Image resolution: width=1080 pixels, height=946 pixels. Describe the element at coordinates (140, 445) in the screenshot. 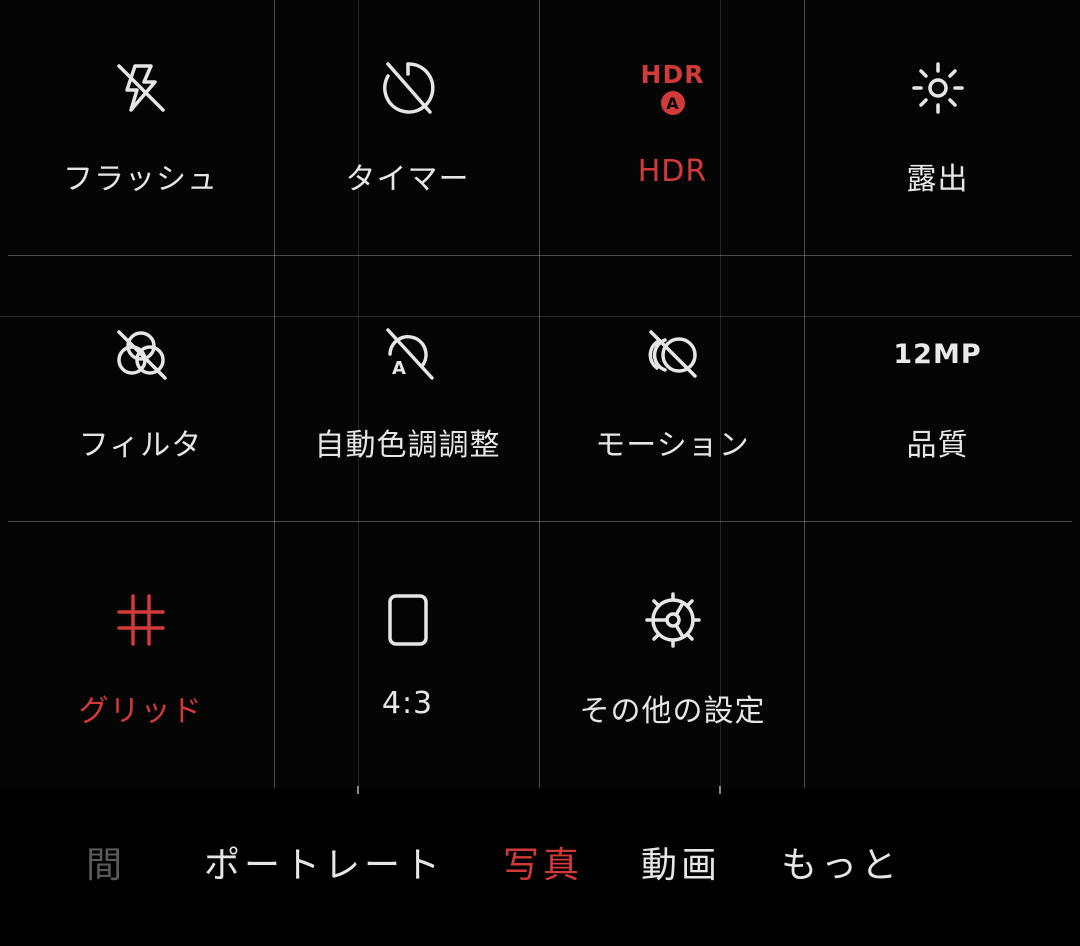

I see `filter-label: フィルタ` at that location.